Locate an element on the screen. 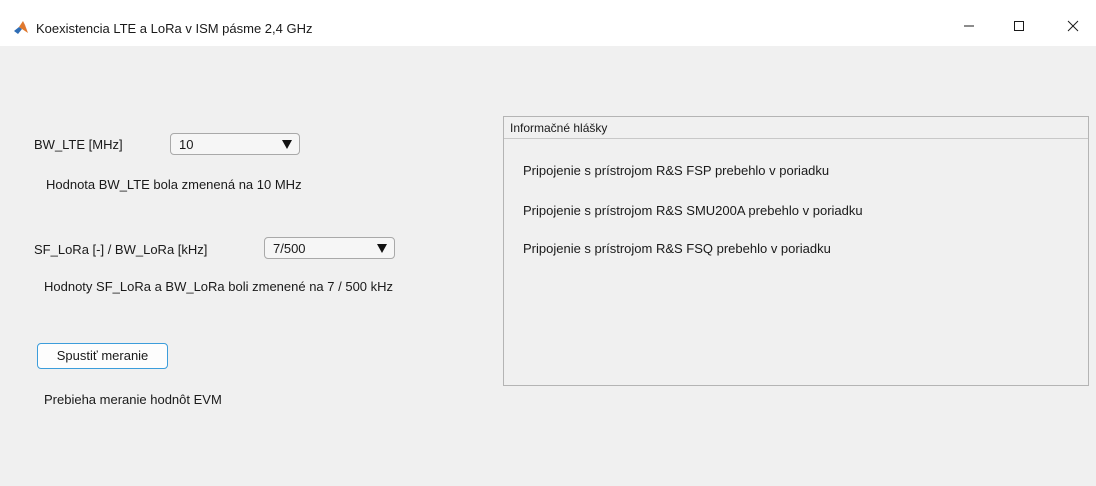 The width and height of the screenshot is (1096, 486). measurement-status-text: Prebieha meranie hodnôt EVM is located at coordinates (133, 399).